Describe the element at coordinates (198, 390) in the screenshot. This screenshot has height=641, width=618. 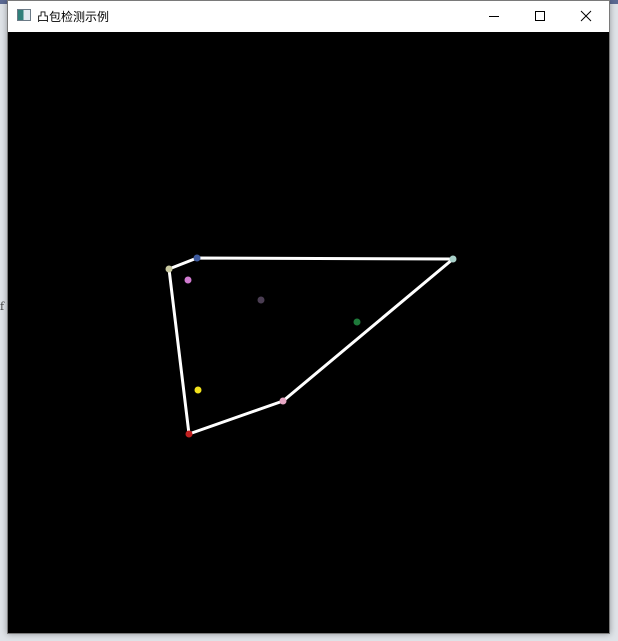
I see `point-inside-yellow` at that location.